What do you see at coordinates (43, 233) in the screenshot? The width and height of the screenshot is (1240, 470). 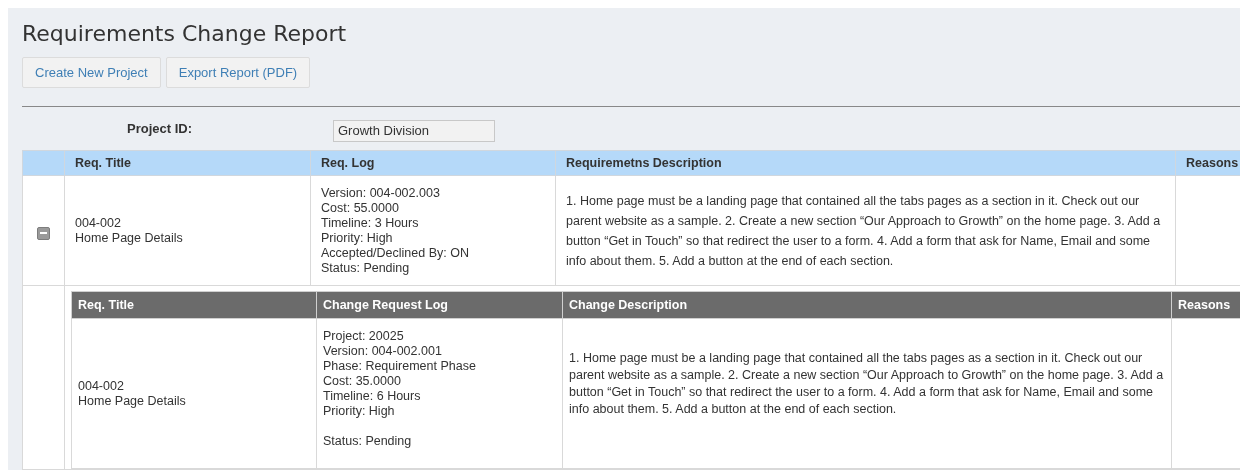 I see `collapse-icon` at bounding box center [43, 233].